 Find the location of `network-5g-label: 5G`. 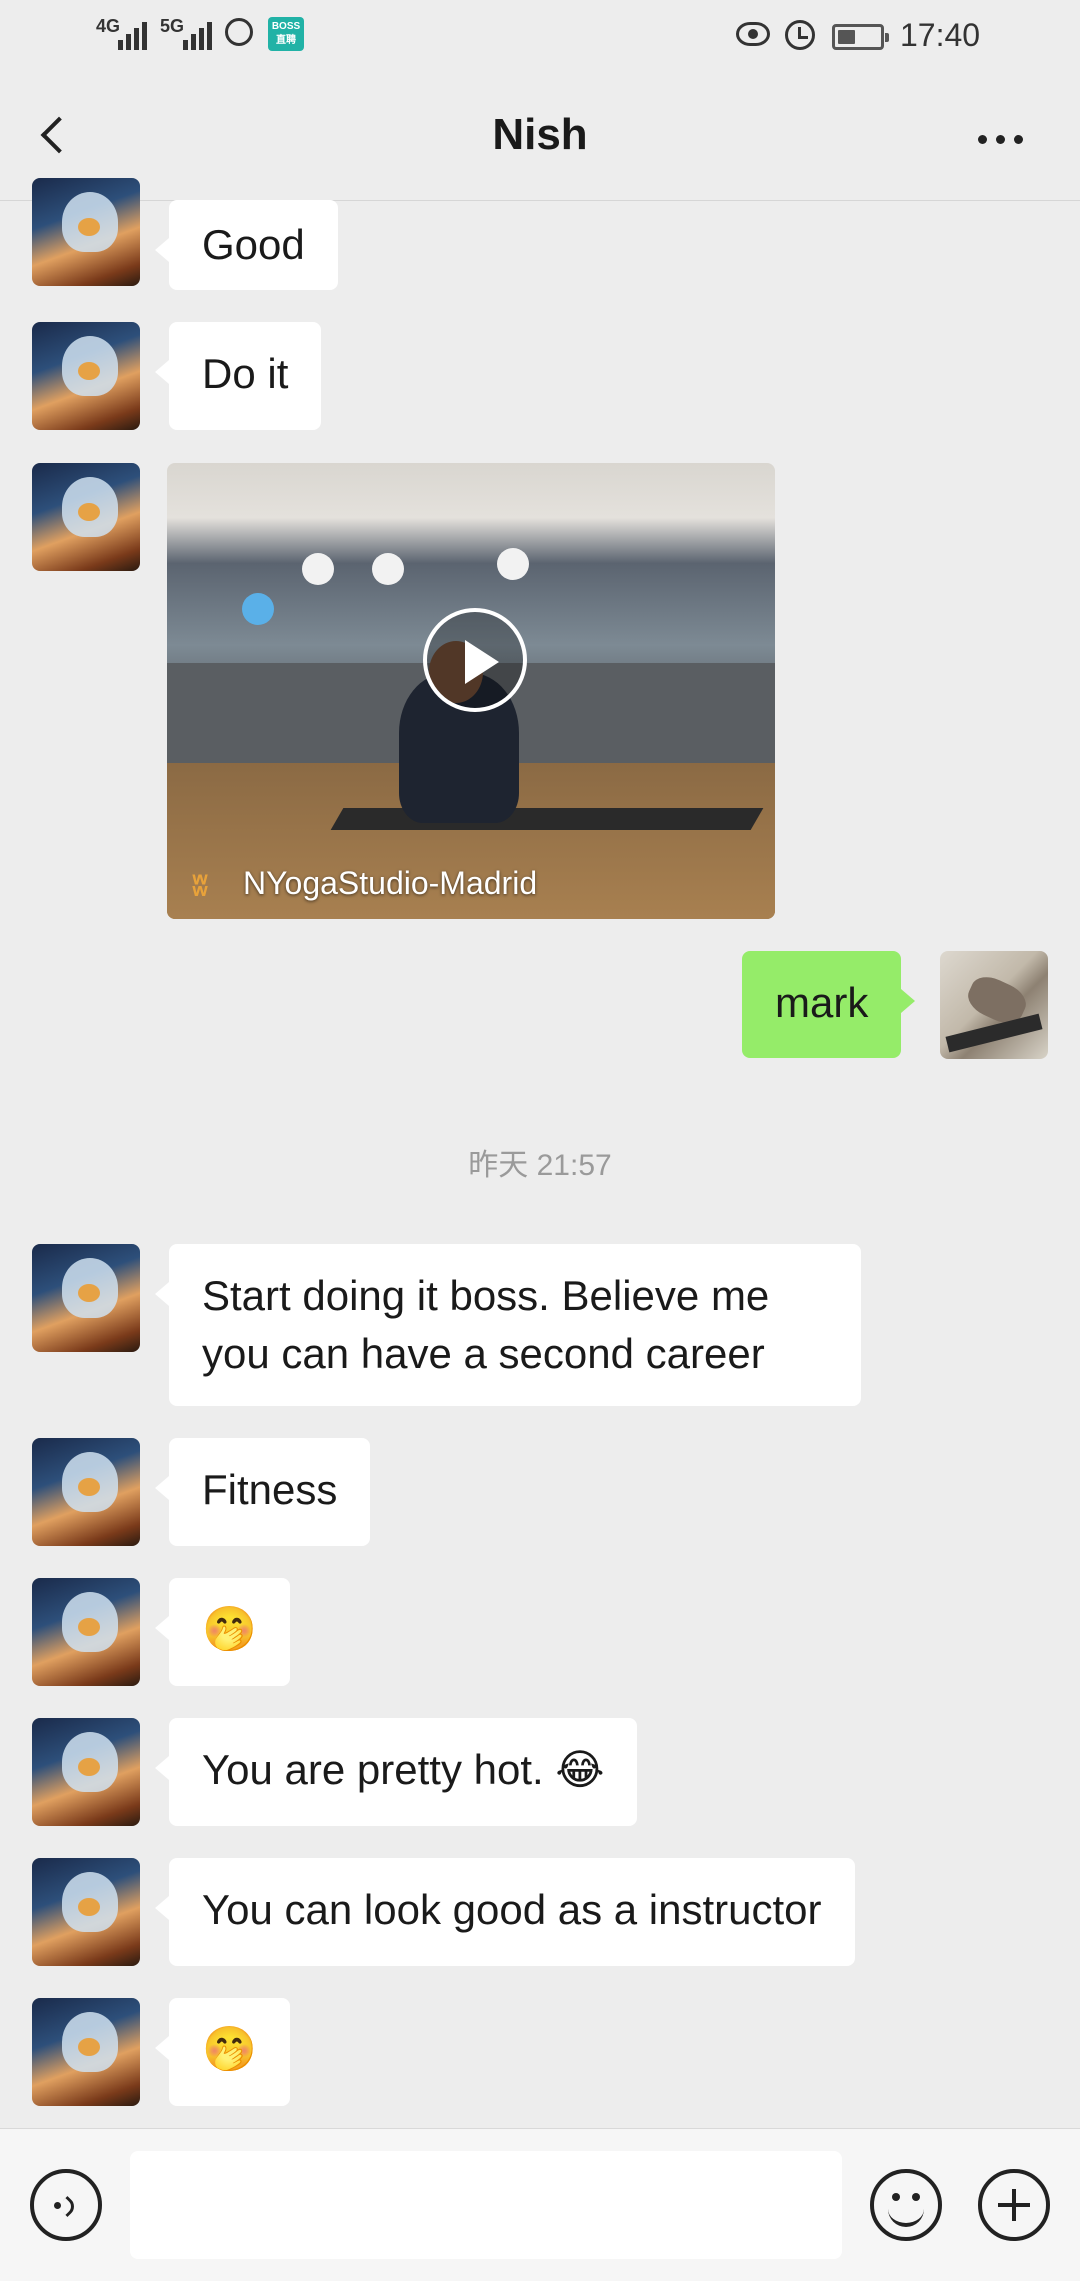

network-5g-label: 5G is located at coordinates (172, 26).